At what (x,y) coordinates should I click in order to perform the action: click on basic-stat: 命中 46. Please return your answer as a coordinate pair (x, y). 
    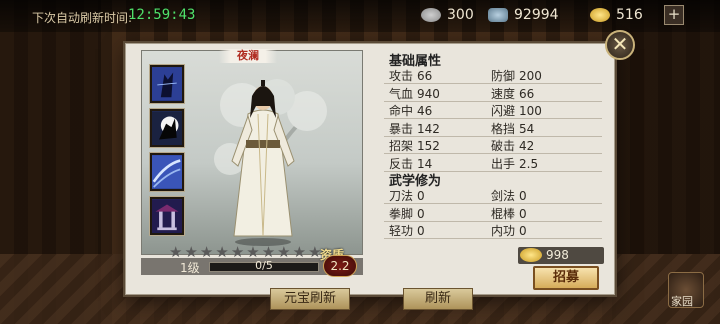
    Looking at the image, I should click on (410, 110).